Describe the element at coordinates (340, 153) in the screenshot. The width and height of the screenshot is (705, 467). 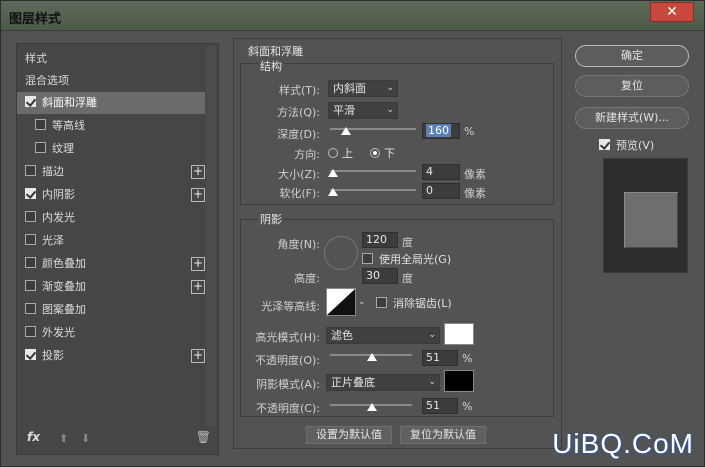
I see `direction-up-radio: 上` at that location.